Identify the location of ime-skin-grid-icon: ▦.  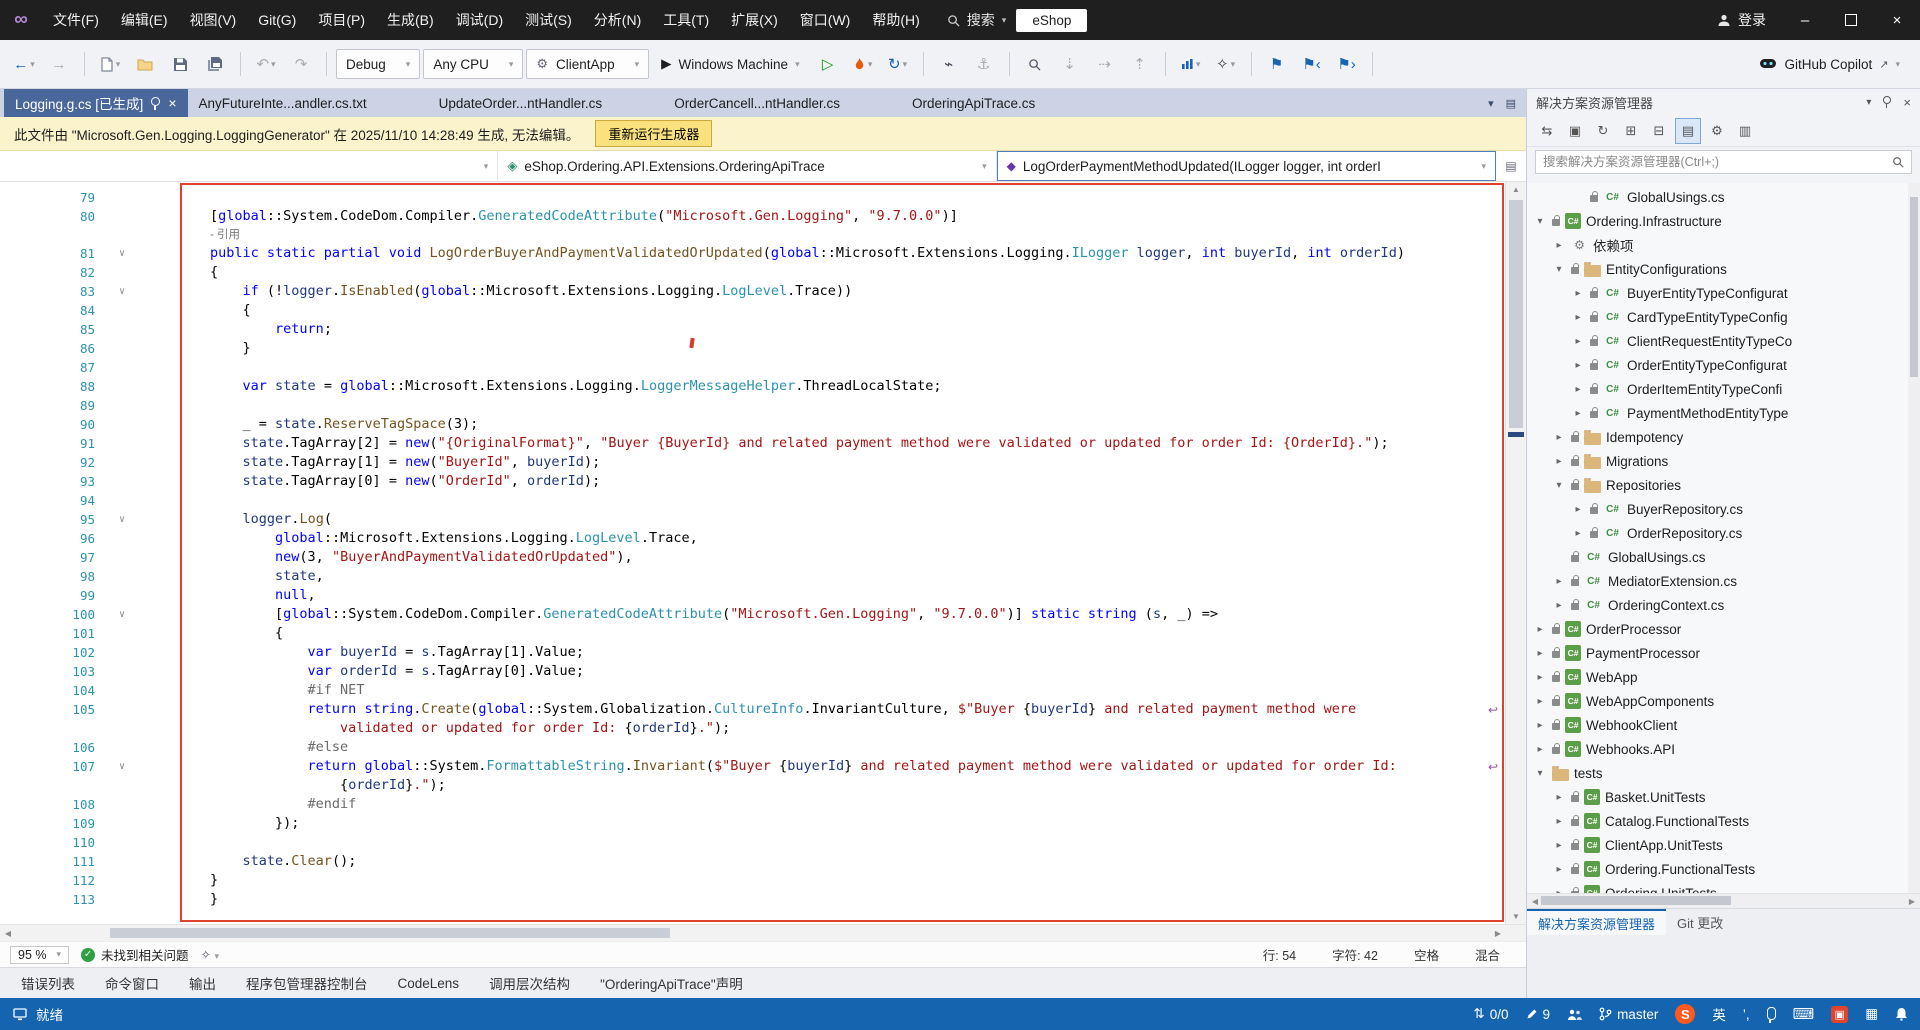
(1871, 1014).